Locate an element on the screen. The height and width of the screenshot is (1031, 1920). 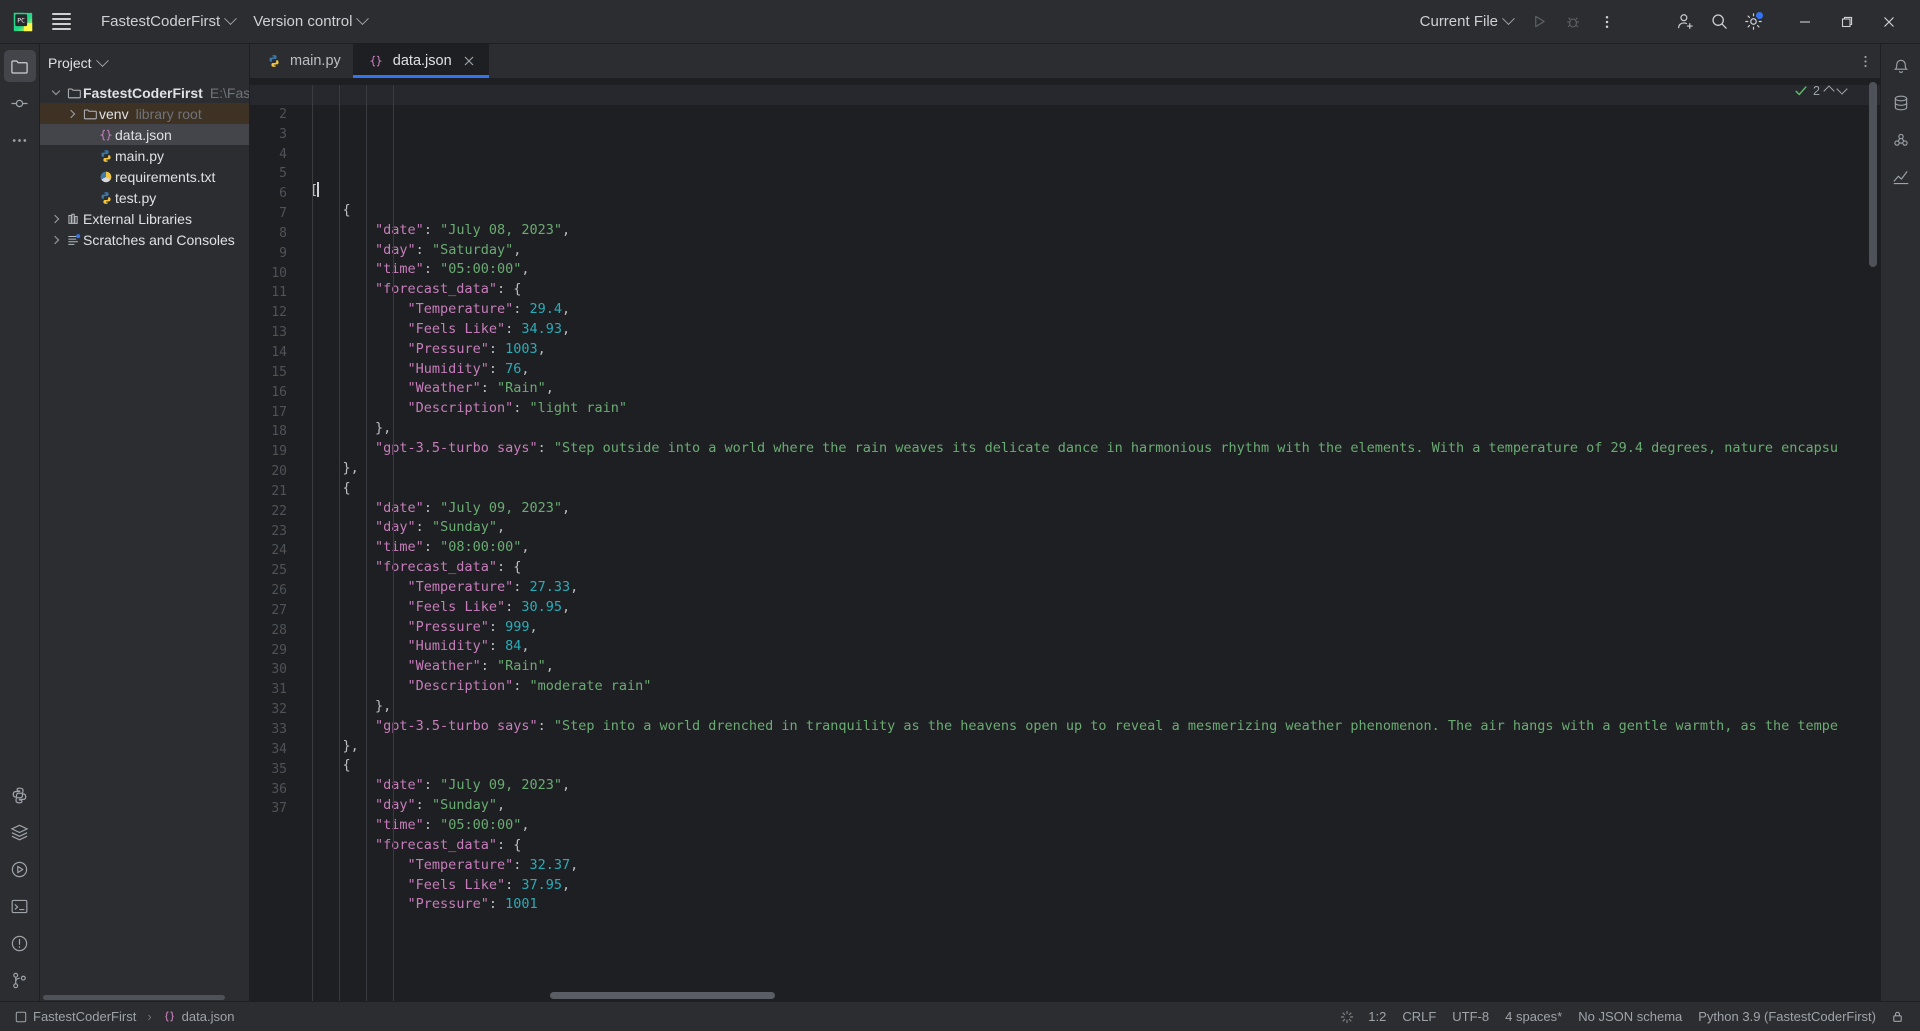
code-line: "day": "Saturday", is located at coordinates (1095, 251).